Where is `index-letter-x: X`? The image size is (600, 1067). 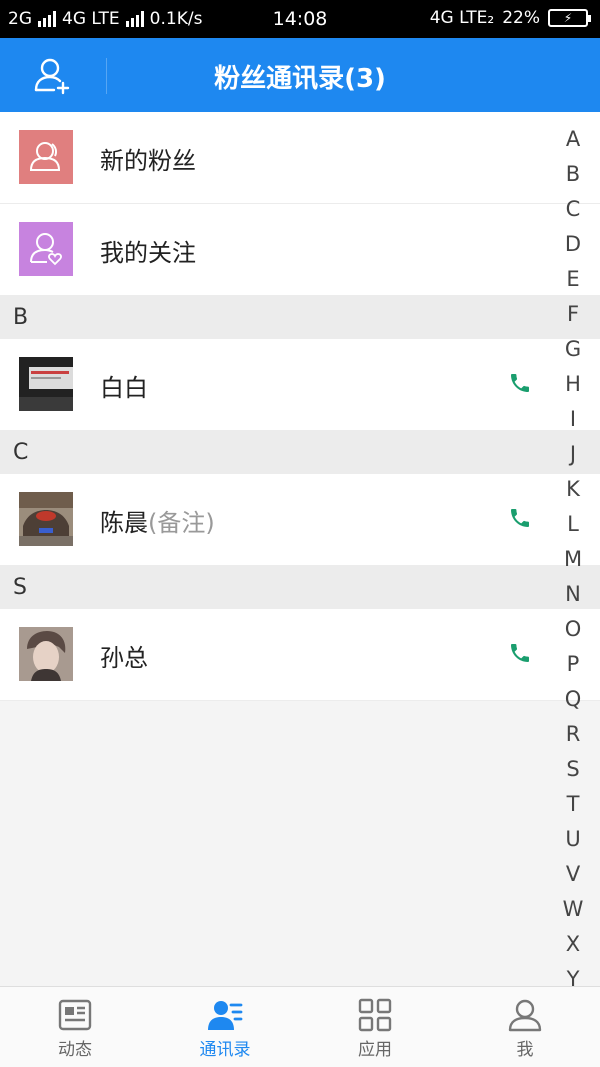
index-letter-x: X is located at coordinates (573, 944).